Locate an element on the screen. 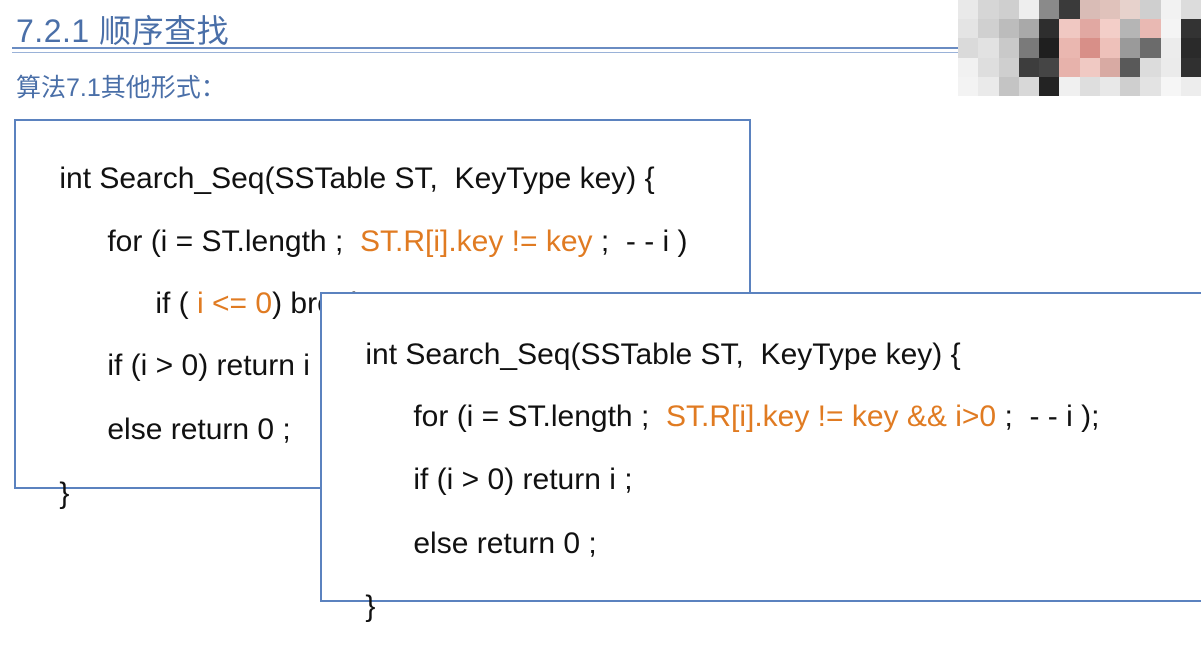  title-underline-secondary is located at coordinates (486, 52).